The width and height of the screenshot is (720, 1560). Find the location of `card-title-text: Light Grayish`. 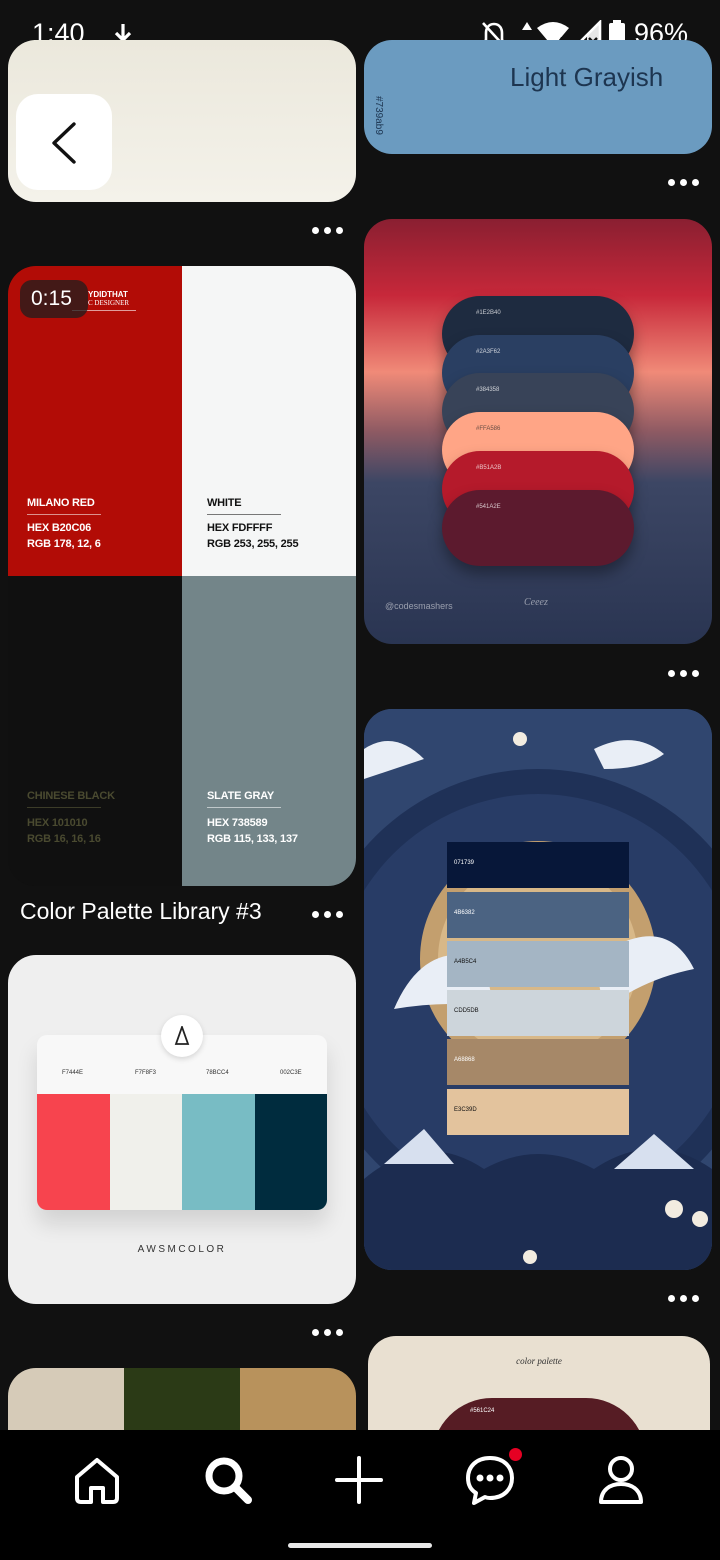

card-title-text: Light Grayish is located at coordinates (587, 77).